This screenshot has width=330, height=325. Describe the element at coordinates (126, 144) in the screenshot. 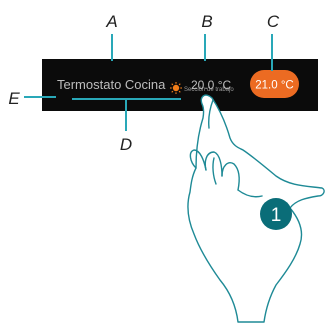

I see `callout-d: D` at that location.